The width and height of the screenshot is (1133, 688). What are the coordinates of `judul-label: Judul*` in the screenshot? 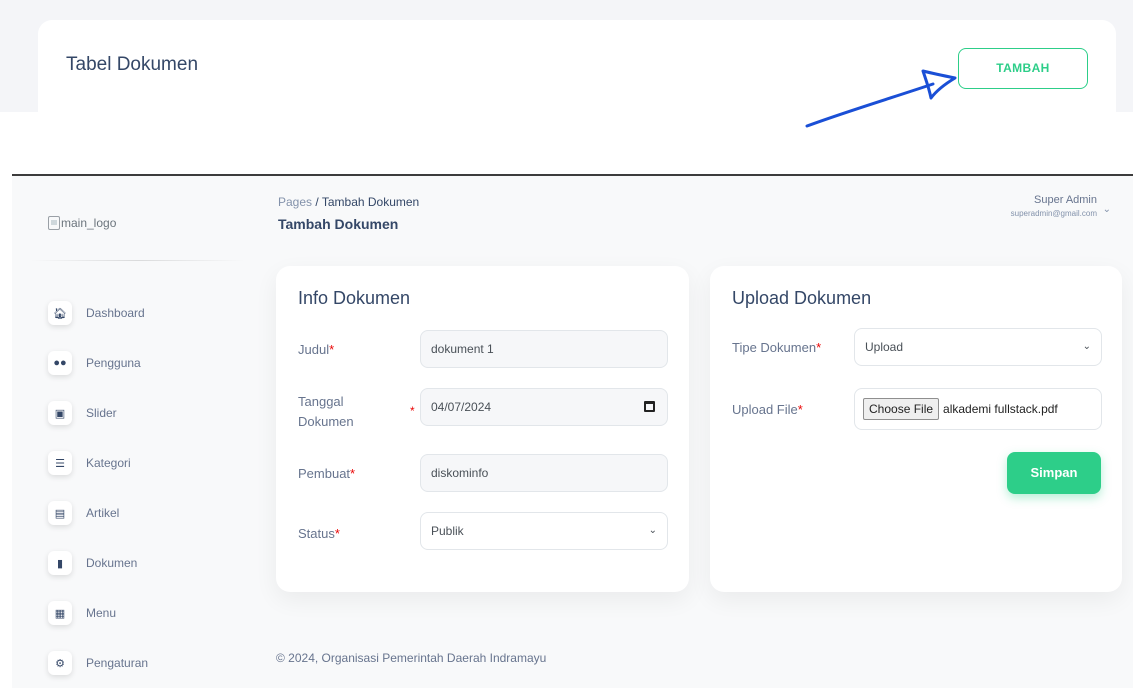 It's located at (316, 350).